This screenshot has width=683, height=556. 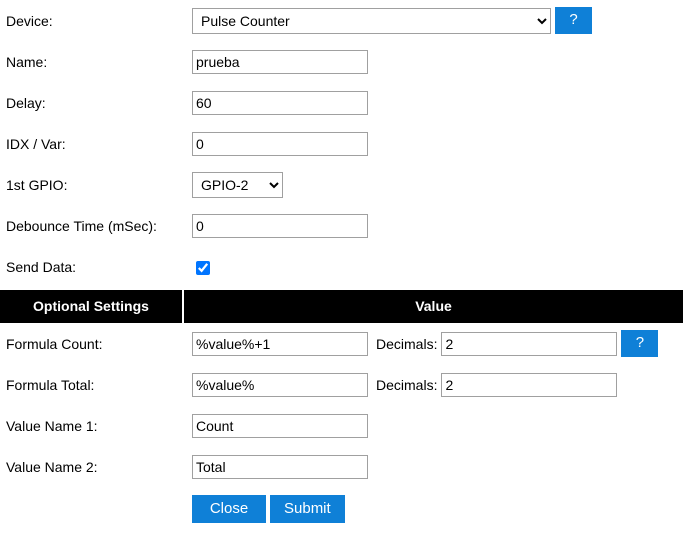 I want to click on formula-count-decimals-label: Decimals:, so click(x=407, y=343).